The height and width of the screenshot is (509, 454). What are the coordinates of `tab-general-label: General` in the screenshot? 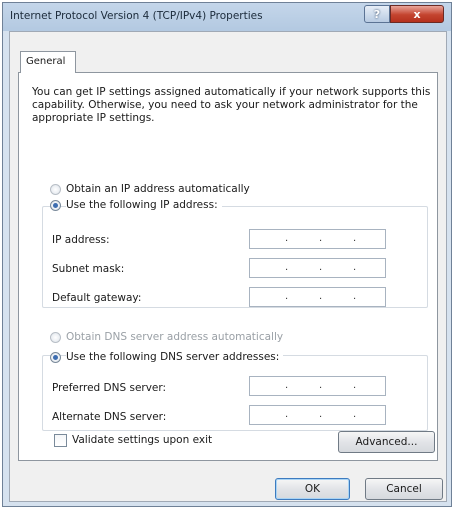 It's located at (46, 61).